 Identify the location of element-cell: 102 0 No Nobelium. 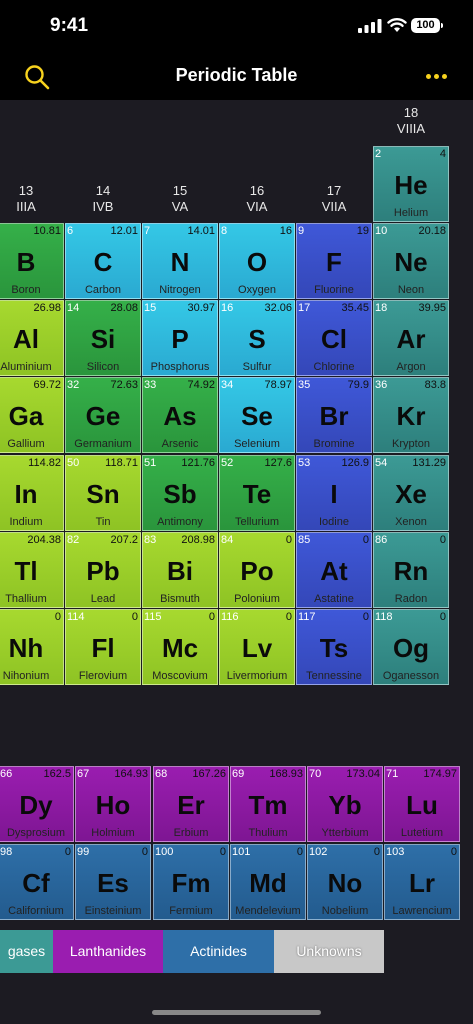
(345, 882).